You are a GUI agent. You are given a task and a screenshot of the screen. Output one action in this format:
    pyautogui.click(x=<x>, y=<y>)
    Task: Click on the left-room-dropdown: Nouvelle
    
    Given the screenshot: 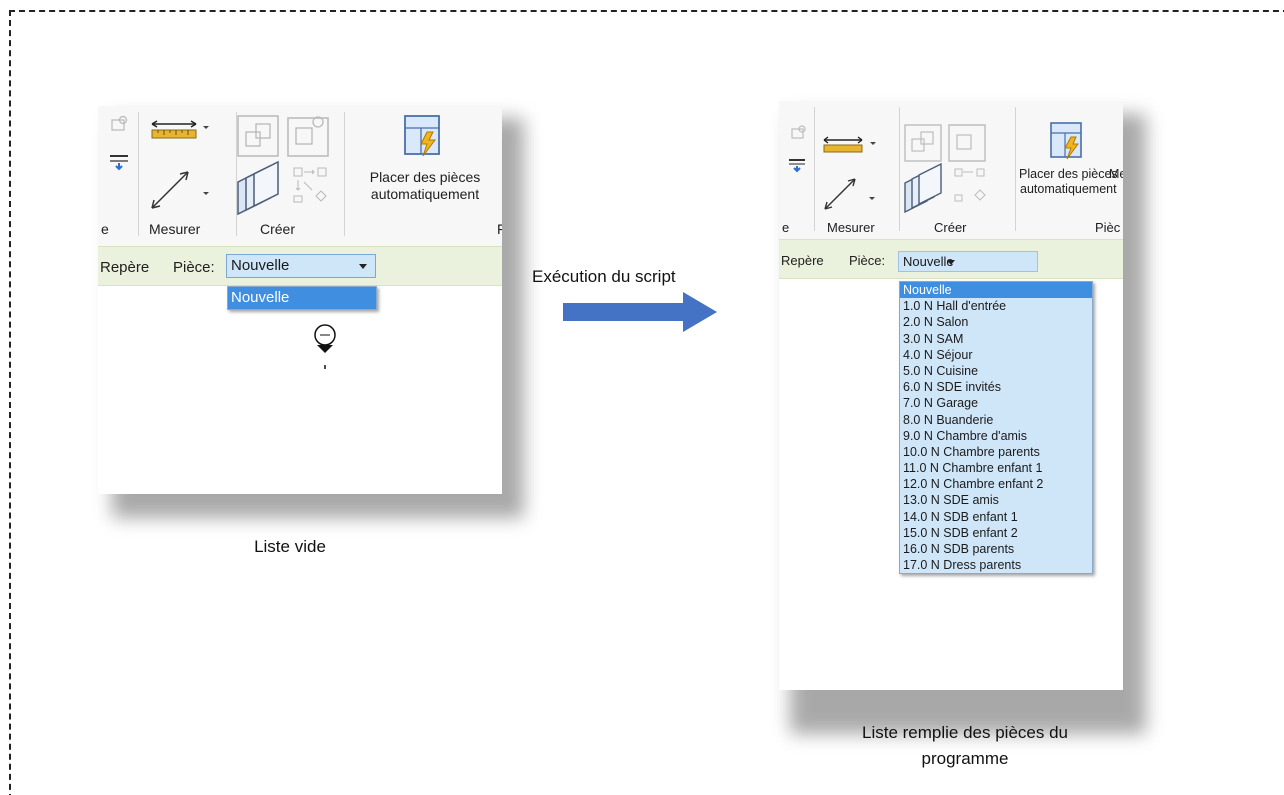 What is the action you would take?
    pyautogui.click(x=302, y=298)
    